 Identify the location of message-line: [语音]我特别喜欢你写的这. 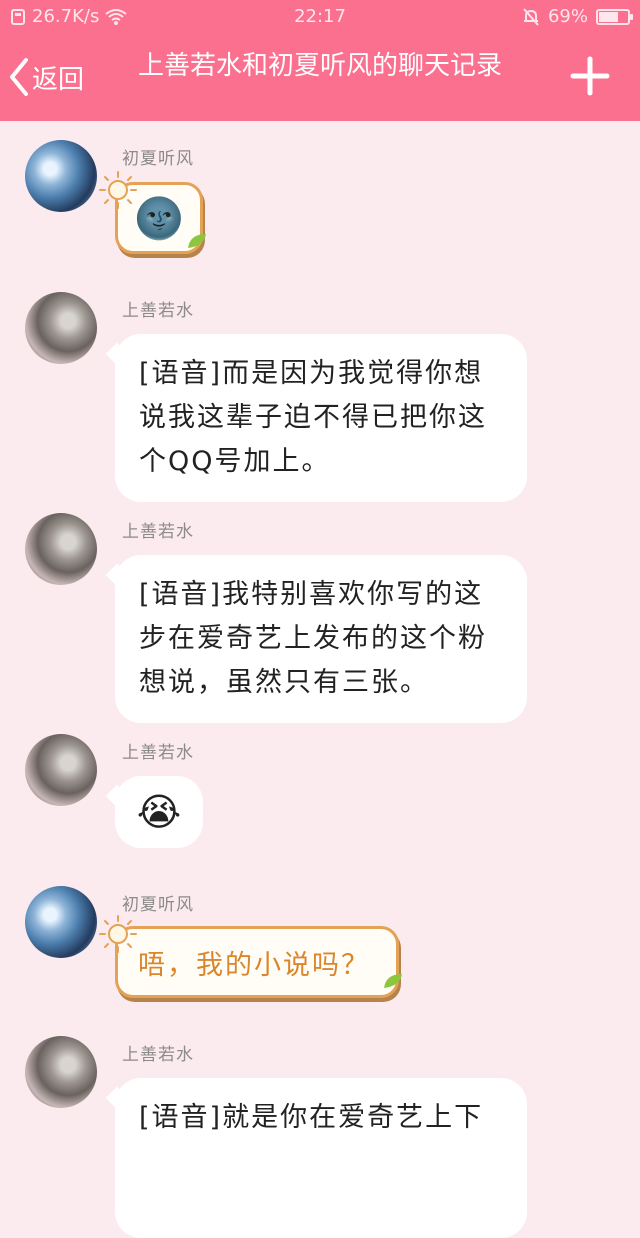
(311, 594).